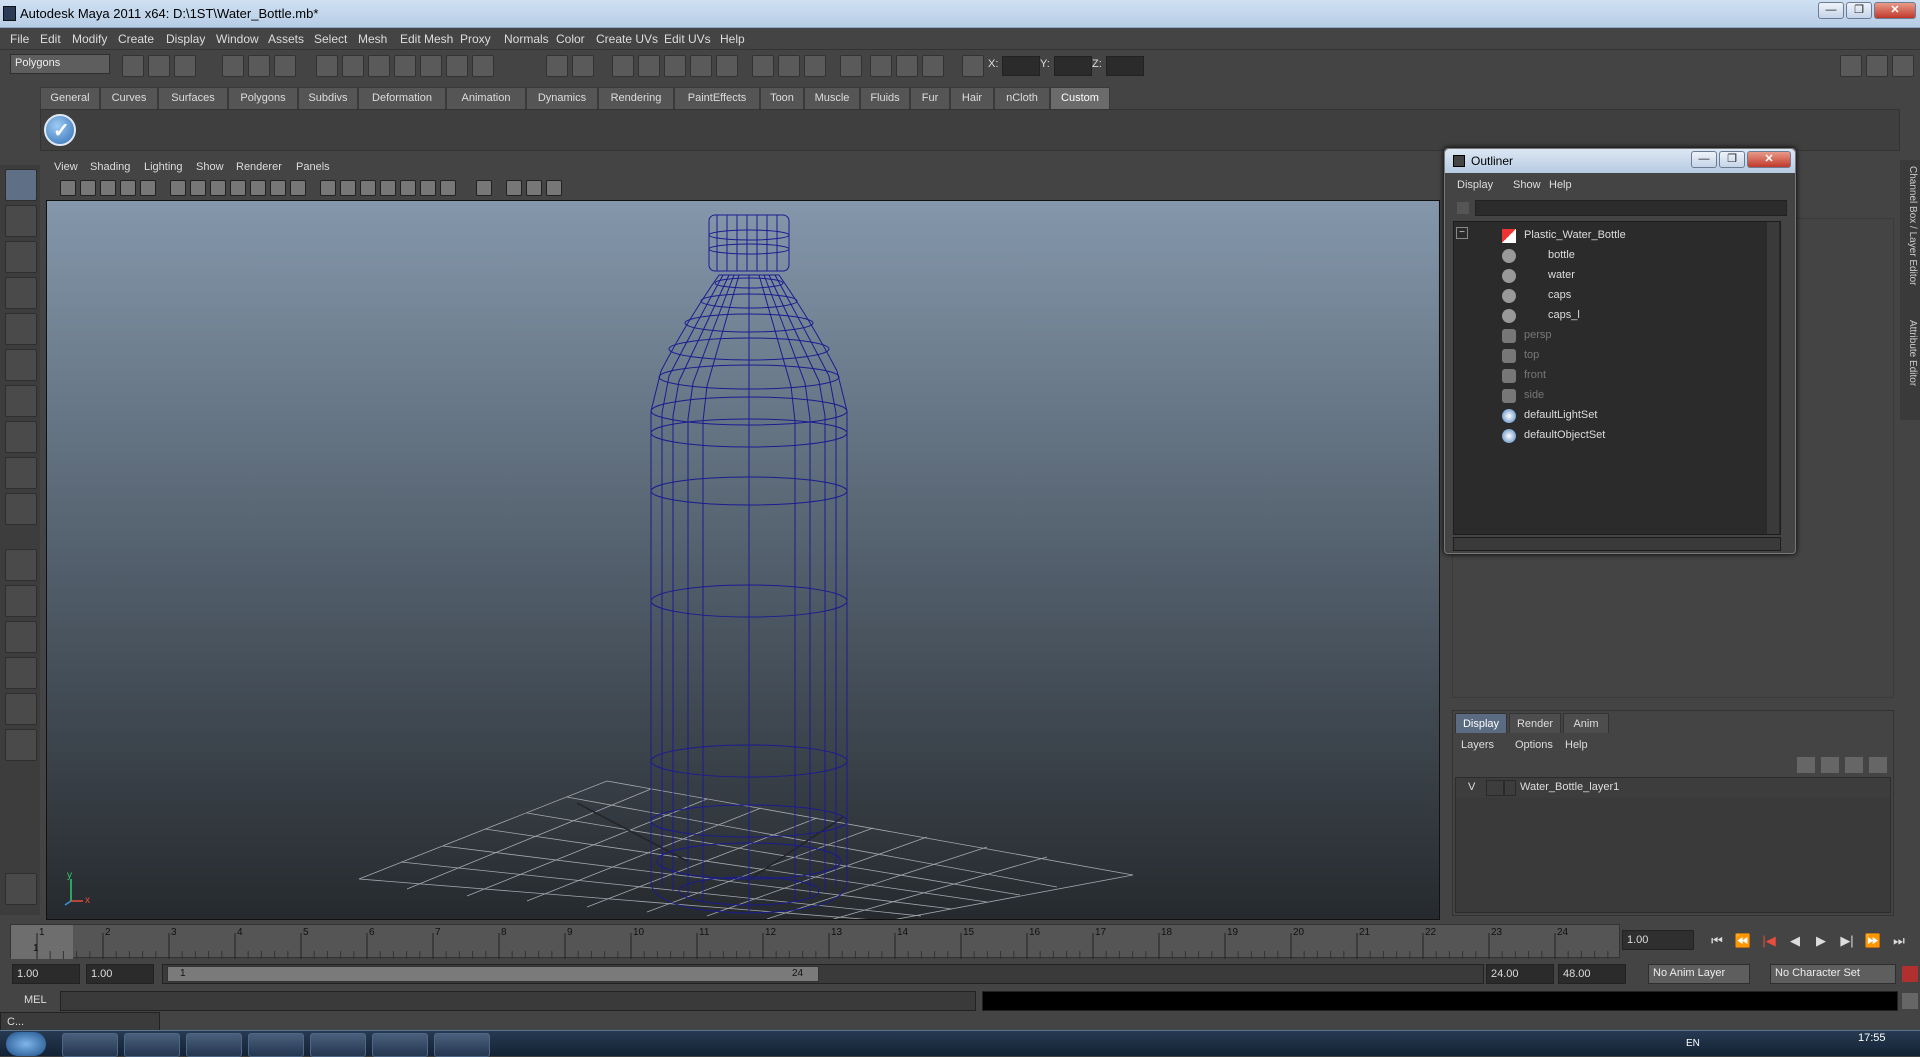 The image size is (1920, 1057). I want to click on shelf-tab-rendering: Rendering, so click(636, 98).